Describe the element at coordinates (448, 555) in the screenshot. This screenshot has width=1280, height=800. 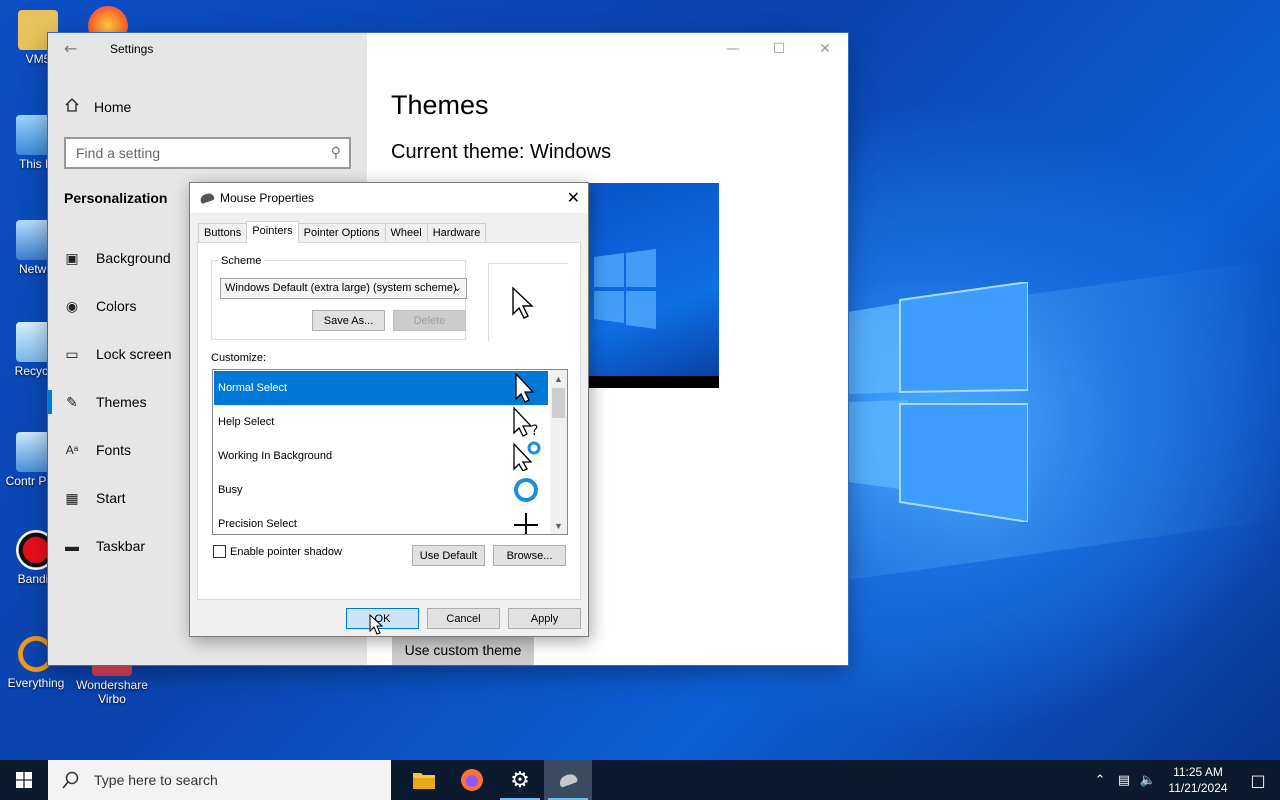
I see `use-default-button: Use Default` at that location.